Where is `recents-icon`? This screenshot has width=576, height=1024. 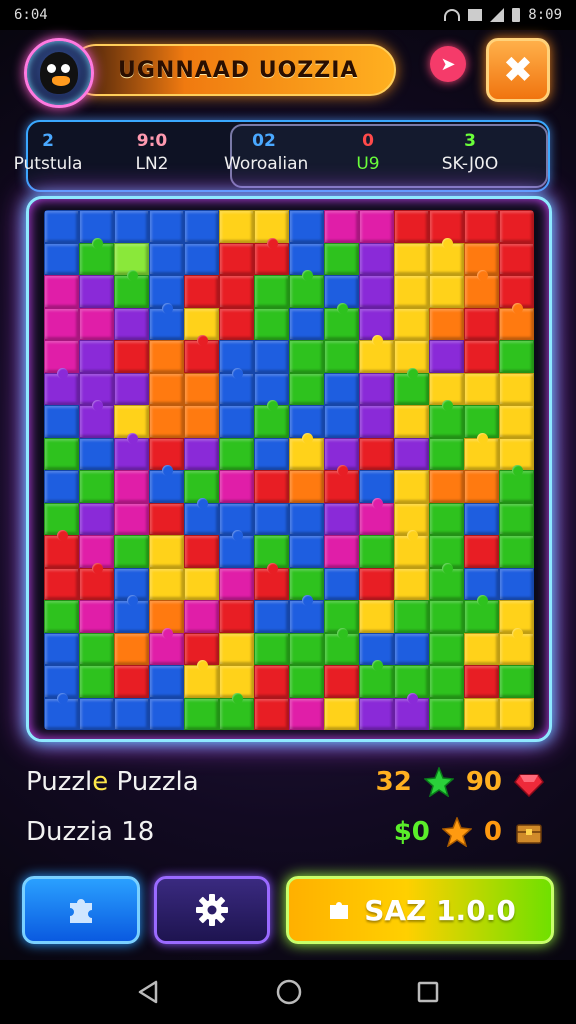 recents-icon is located at coordinates (428, 992).